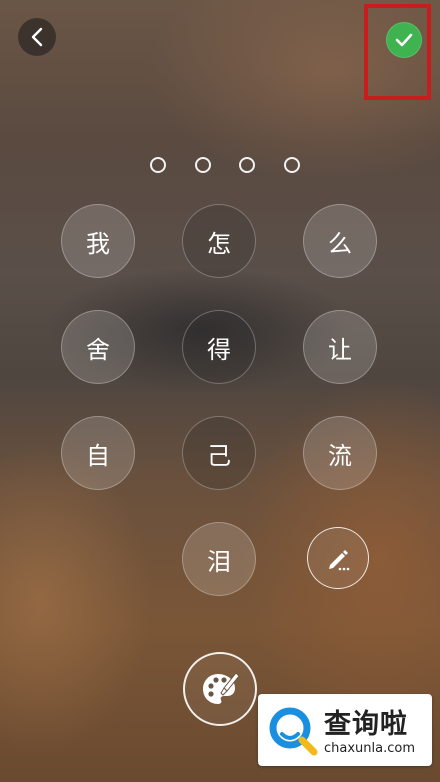 Image resolution: width=440 pixels, height=782 pixels. I want to click on chevron-left-icon, so click(37, 37).